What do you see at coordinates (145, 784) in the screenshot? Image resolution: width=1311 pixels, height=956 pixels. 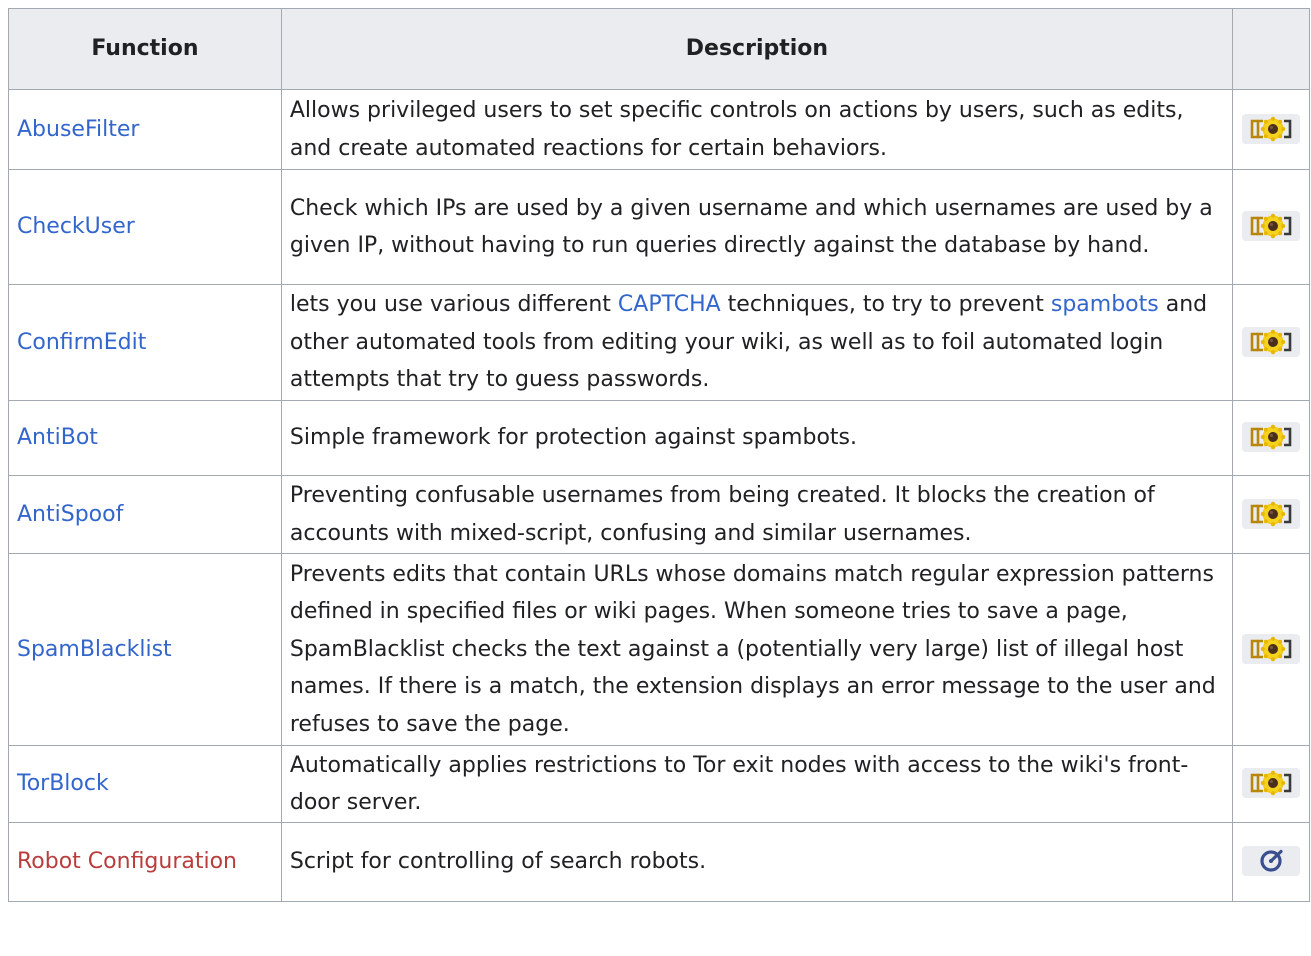 I see `function-cell: TorBlock` at bounding box center [145, 784].